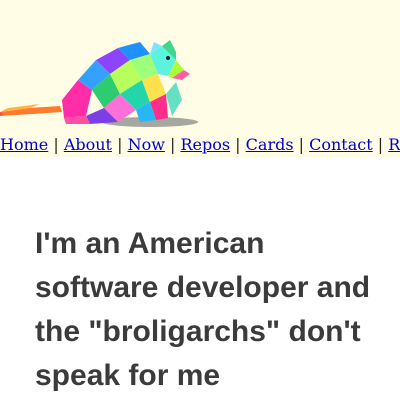 The height and width of the screenshot is (400, 400). What do you see at coordinates (24, 144) in the screenshot?
I see `nav-link-home: Home` at bounding box center [24, 144].